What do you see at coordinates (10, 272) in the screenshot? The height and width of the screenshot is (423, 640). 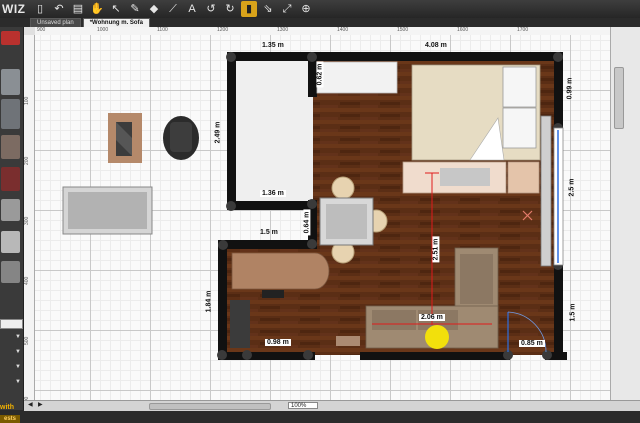 I see `catalog-item-cabinet` at bounding box center [10, 272].